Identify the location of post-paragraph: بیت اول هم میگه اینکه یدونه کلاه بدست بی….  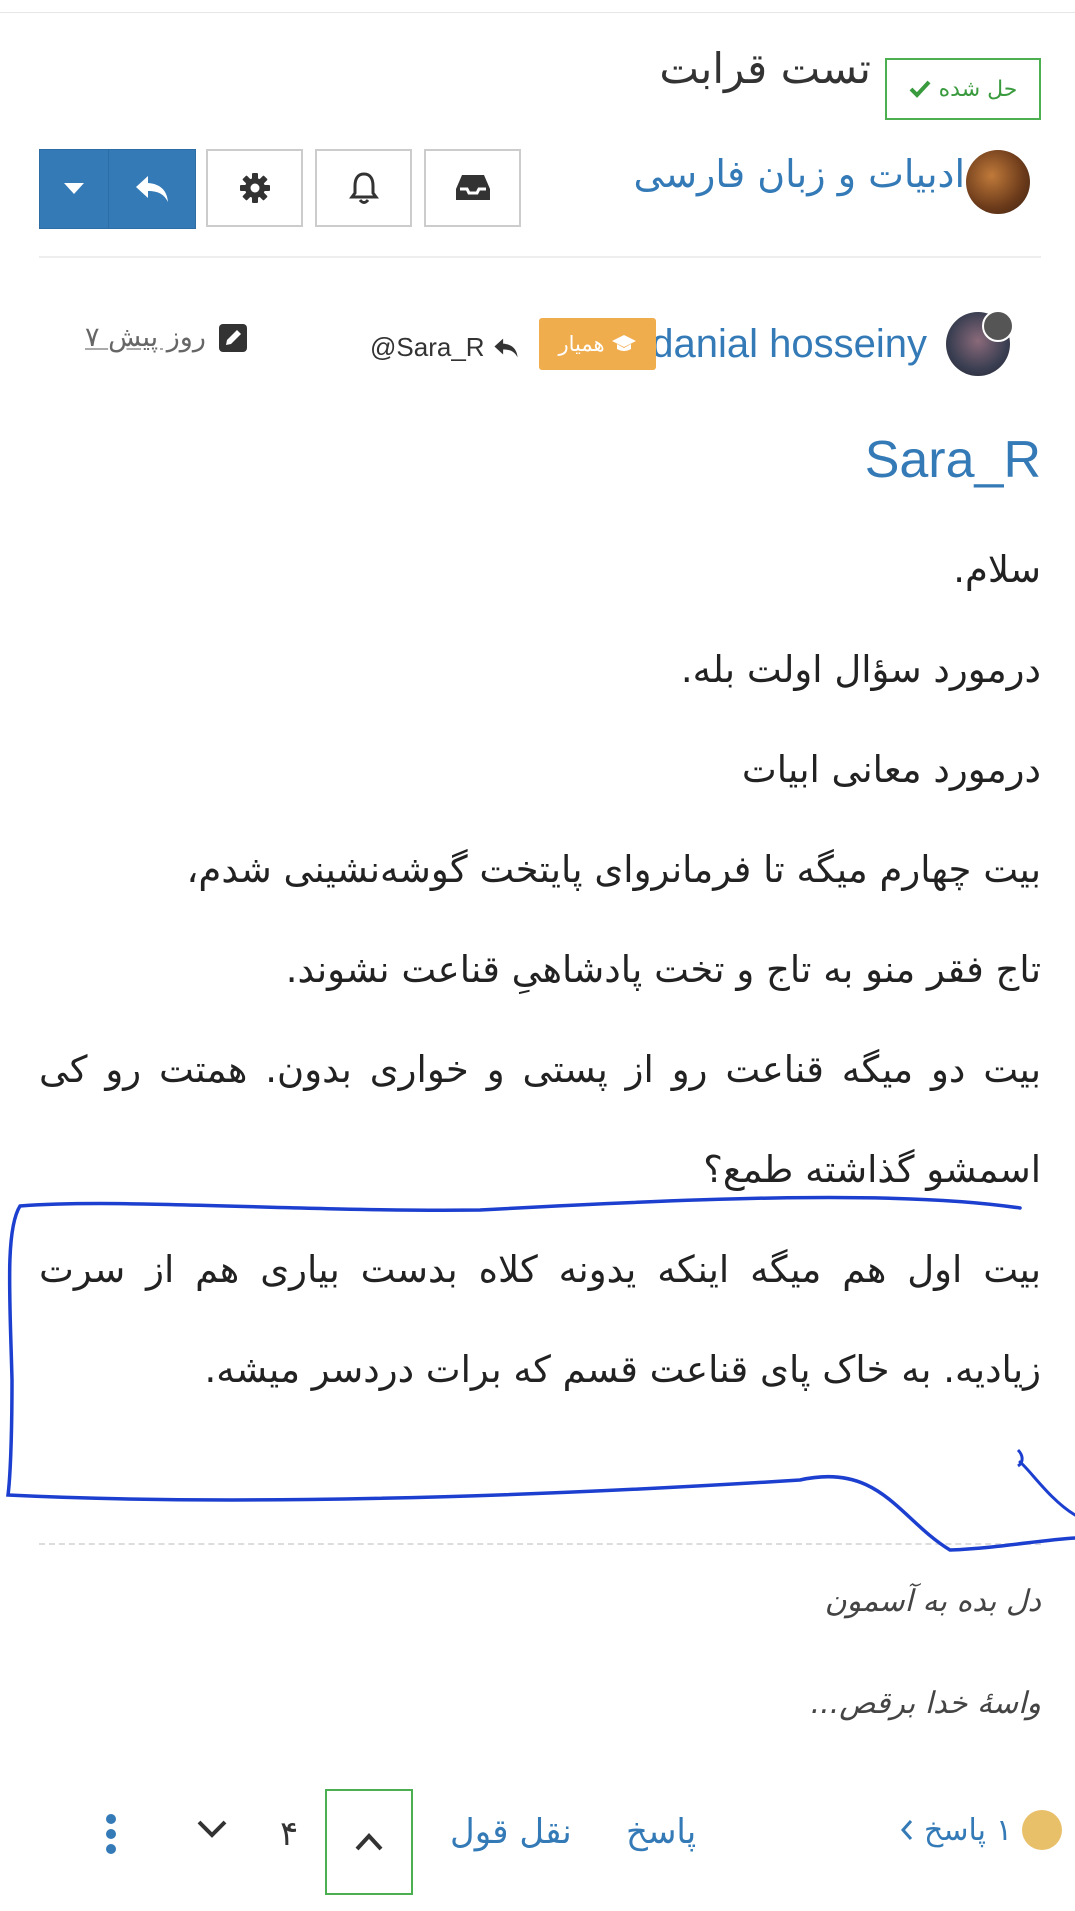
(540, 1319).